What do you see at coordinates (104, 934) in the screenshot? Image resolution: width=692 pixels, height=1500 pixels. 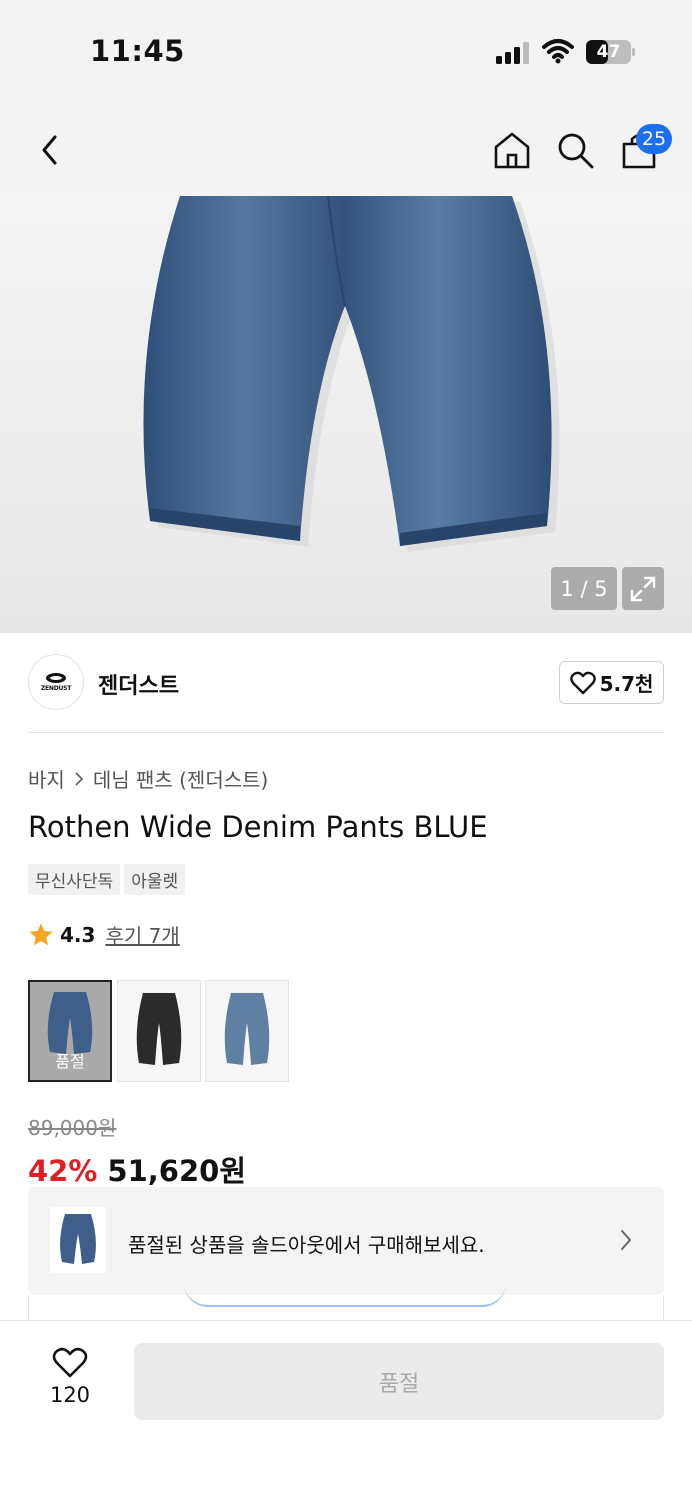 I see `rating-summary: 4.3 후기 7개` at bounding box center [104, 934].